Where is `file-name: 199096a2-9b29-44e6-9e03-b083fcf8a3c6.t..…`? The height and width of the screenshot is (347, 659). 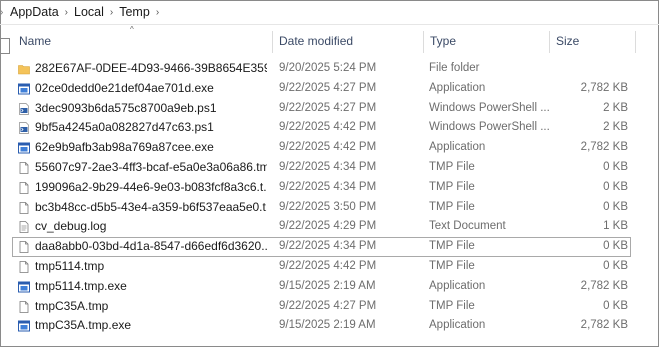
file-name: 199096a2-9b29-44e6-9e03-b083fcf8a3c6.t..… is located at coordinates (151, 188).